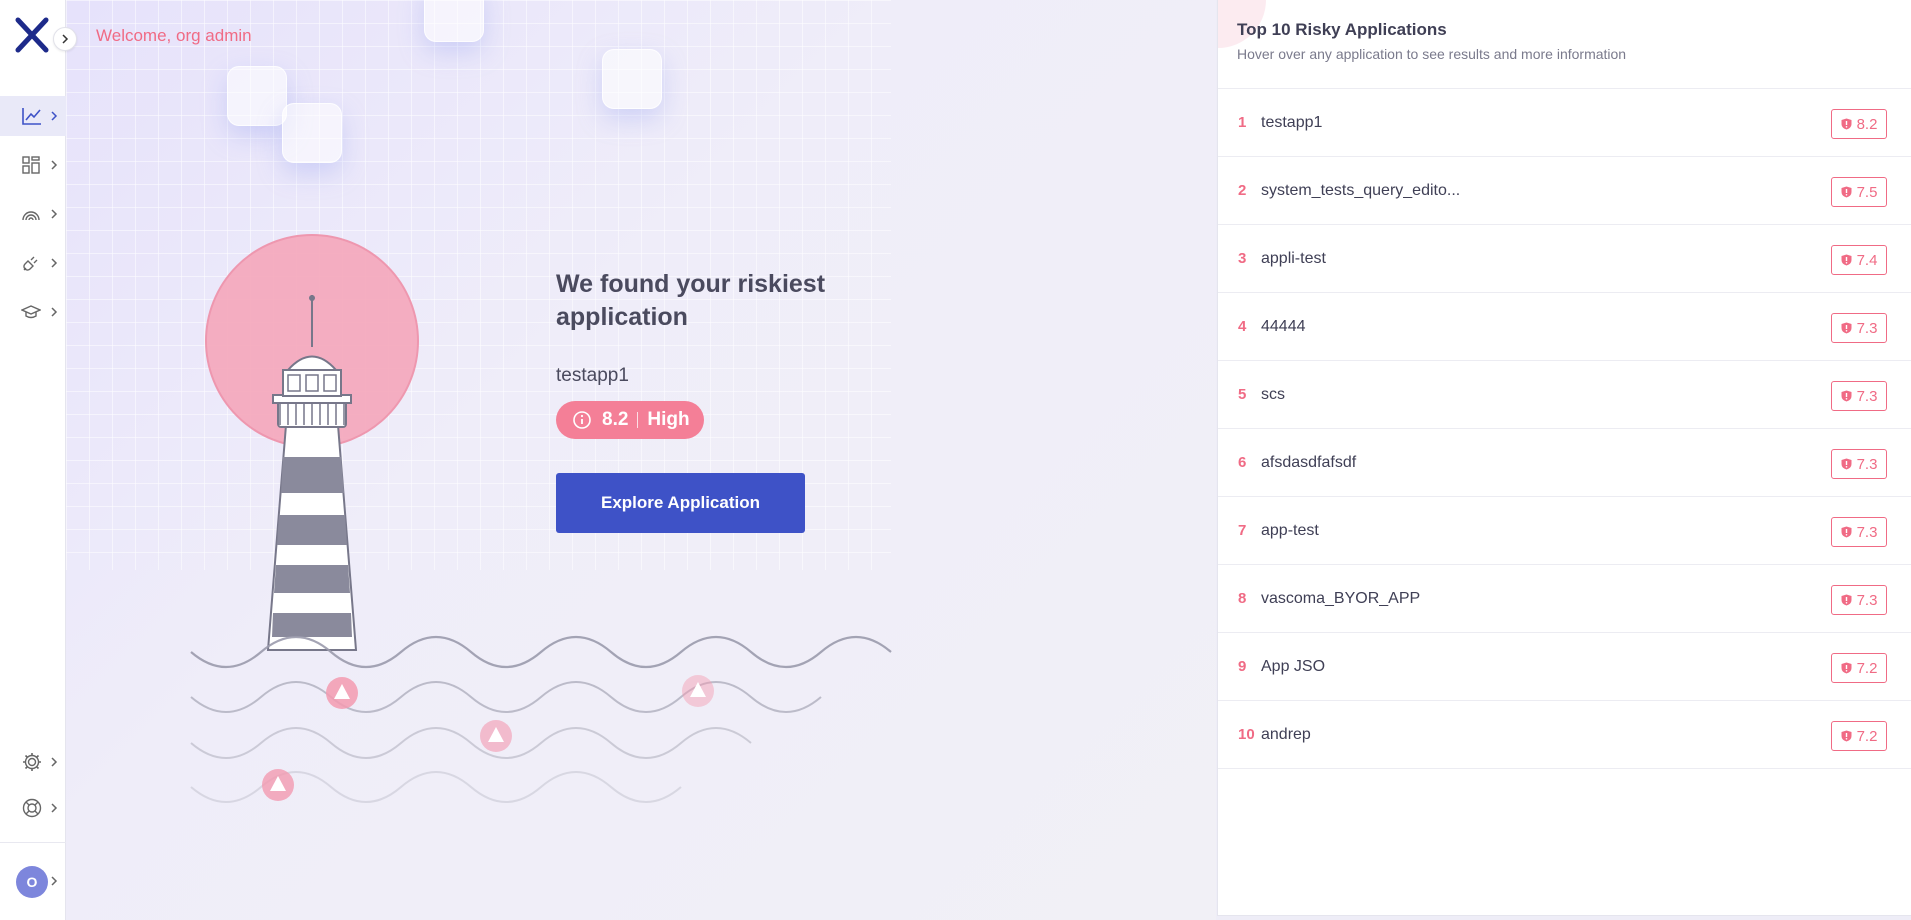 Image resolution: width=1911 pixels, height=920 pixels. I want to click on risky-app-row: 5 scs 7.3, so click(1564, 395).